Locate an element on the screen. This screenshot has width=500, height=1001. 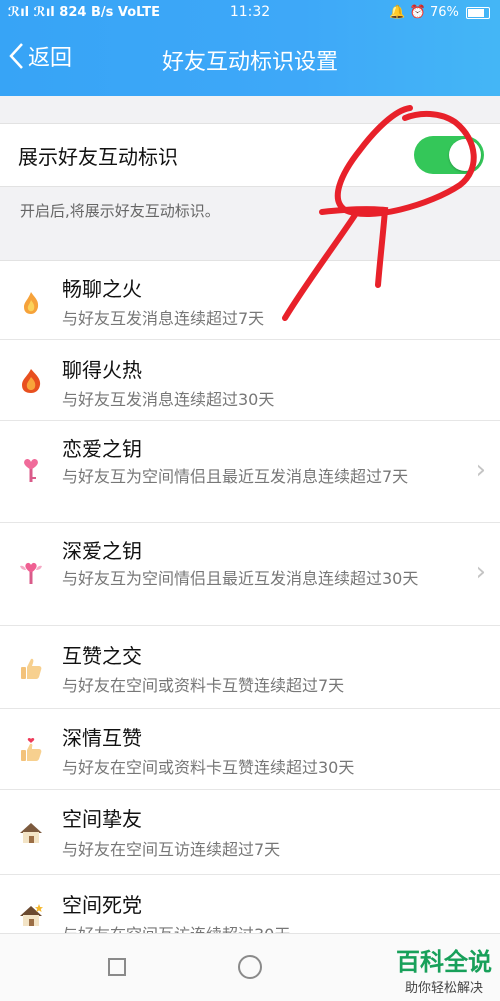
home-button is located at coordinates (250, 967).